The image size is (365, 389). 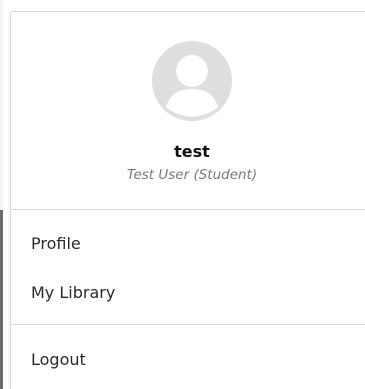 What do you see at coordinates (188, 324) in the screenshot?
I see `divider-bottom` at bounding box center [188, 324].